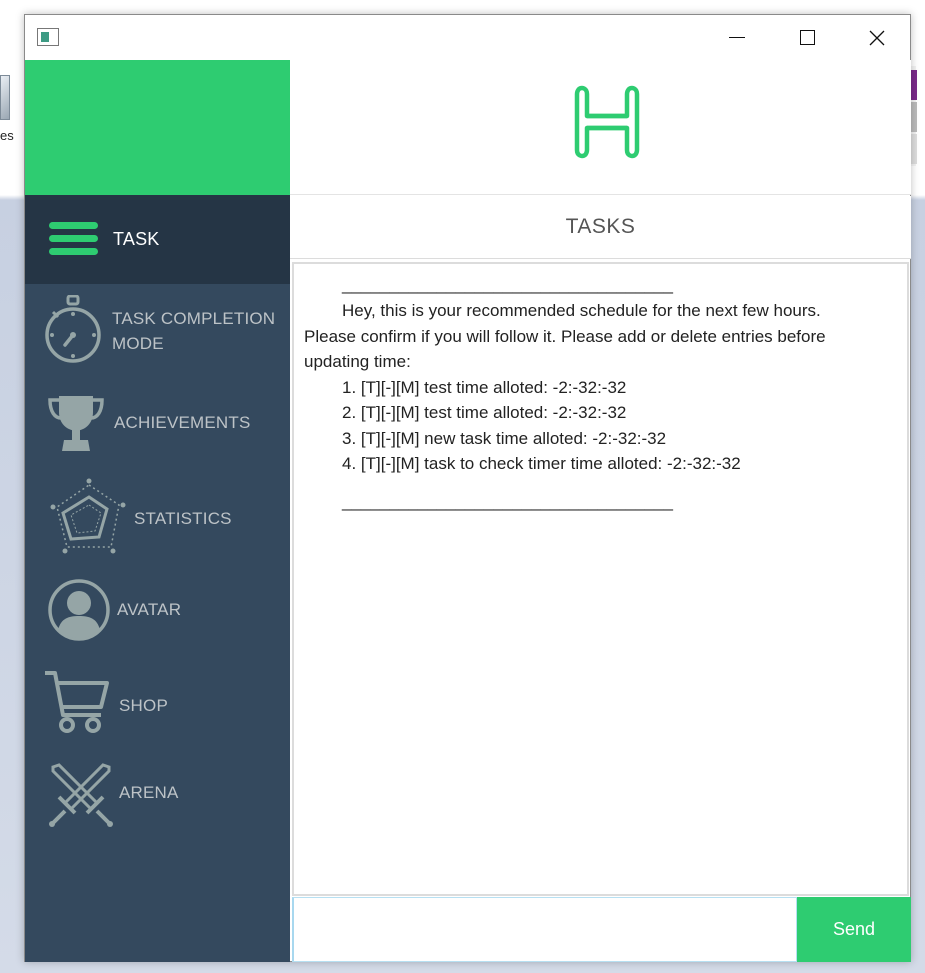 This screenshot has width=925, height=973. What do you see at coordinates (157, 127) in the screenshot?
I see `sidebar-banner` at bounding box center [157, 127].